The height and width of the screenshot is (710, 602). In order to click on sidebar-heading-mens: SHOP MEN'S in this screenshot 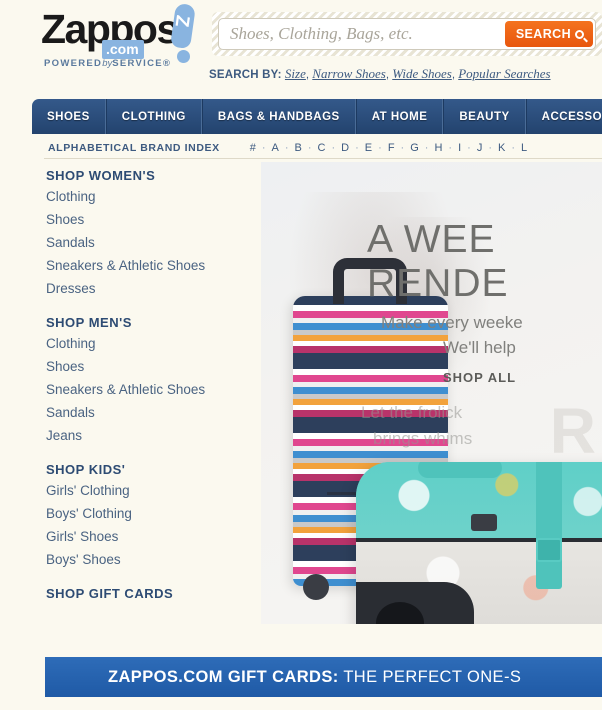, I will do `click(89, 322)`.